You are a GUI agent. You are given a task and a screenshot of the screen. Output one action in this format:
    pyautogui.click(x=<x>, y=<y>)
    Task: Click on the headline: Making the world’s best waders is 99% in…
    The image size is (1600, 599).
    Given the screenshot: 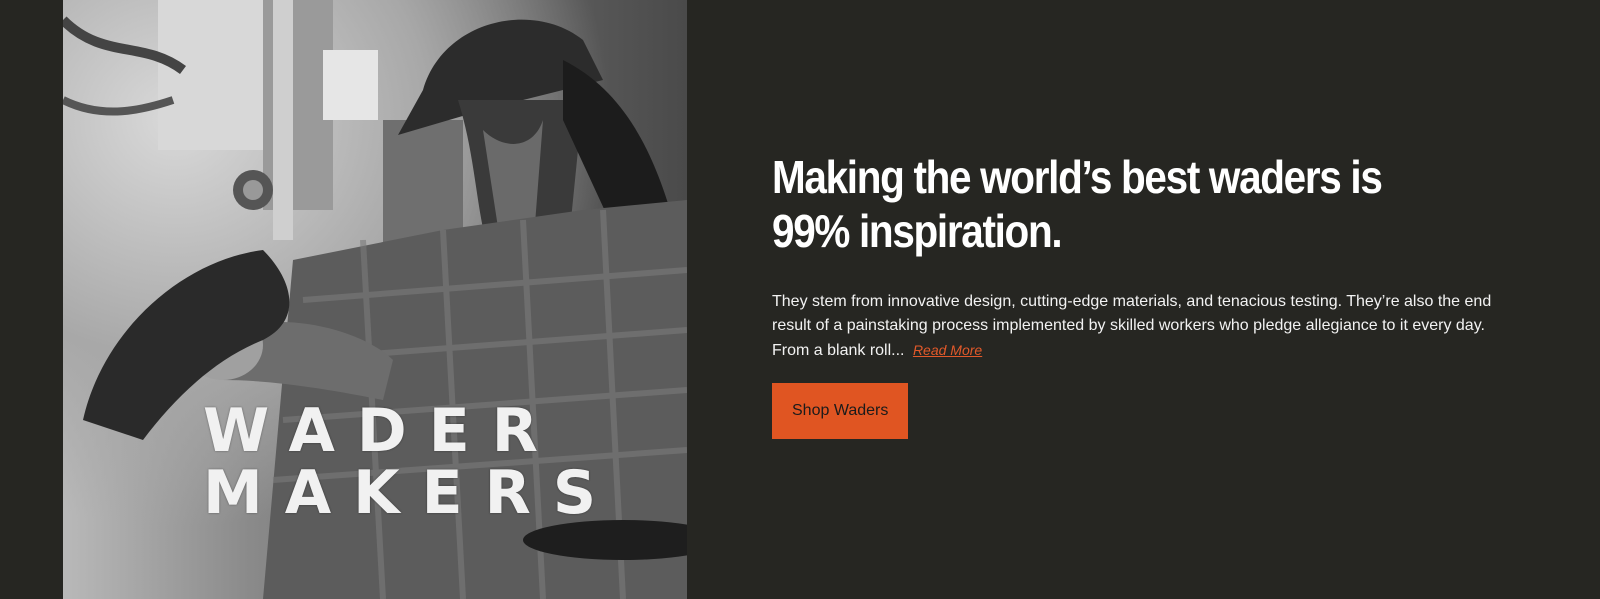 What is the action you would take?
    pyautogui.click(x=1077, y=204)
    